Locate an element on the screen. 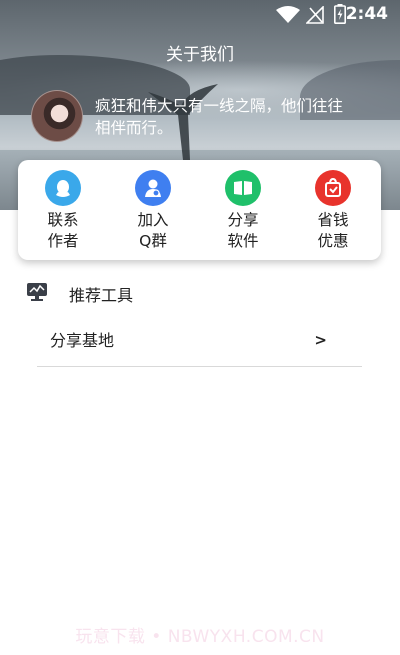  join-qq-group-icon is located at coordinates (153, 188).